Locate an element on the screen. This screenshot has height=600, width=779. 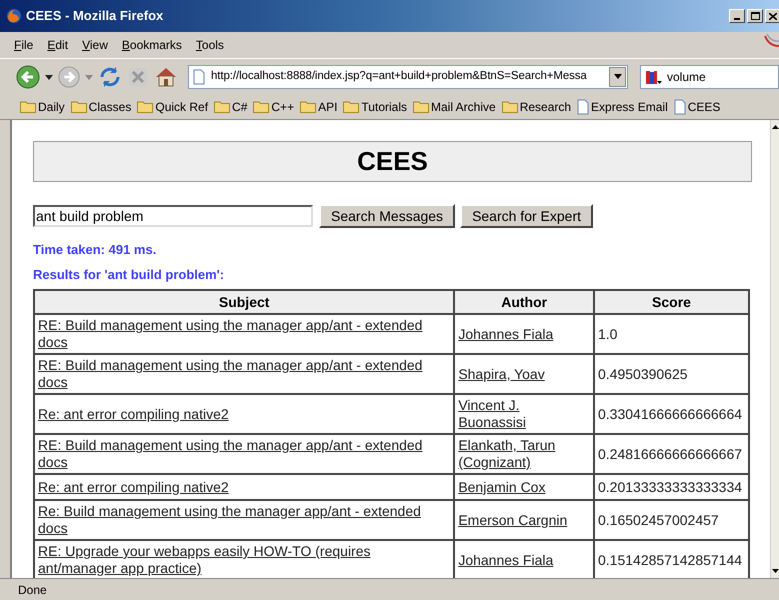
score-text: 0.16502457002457 is located at coordinates (658, 520).